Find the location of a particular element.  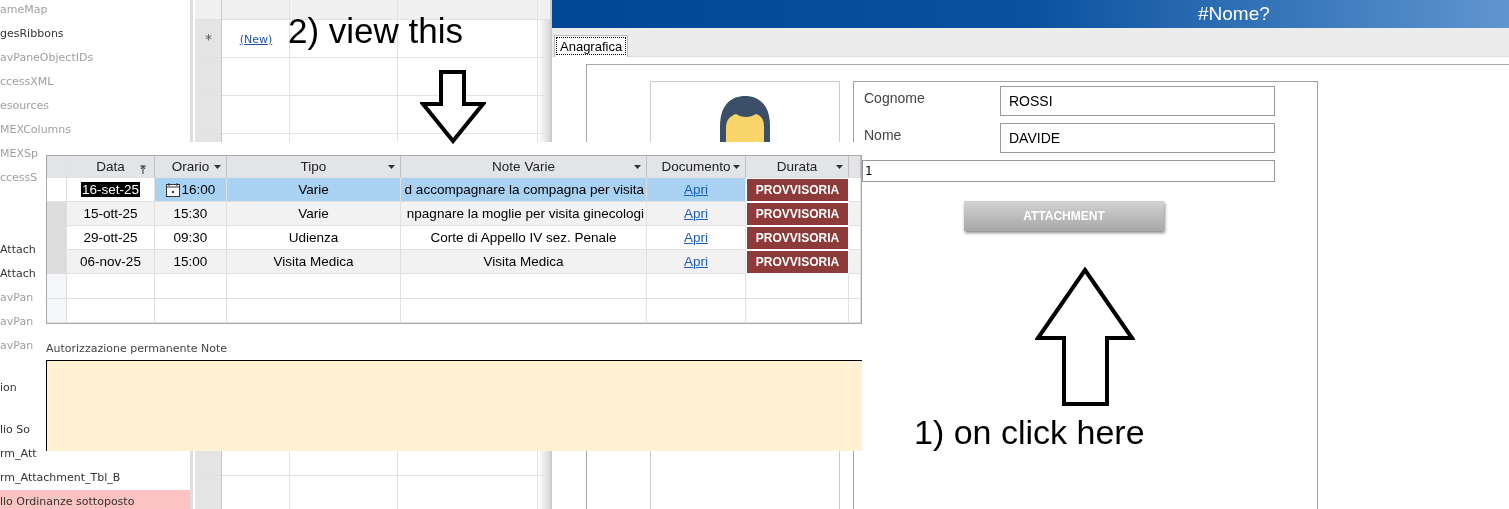

annotation-text: 2) view this is located at coordinates (376, 31).